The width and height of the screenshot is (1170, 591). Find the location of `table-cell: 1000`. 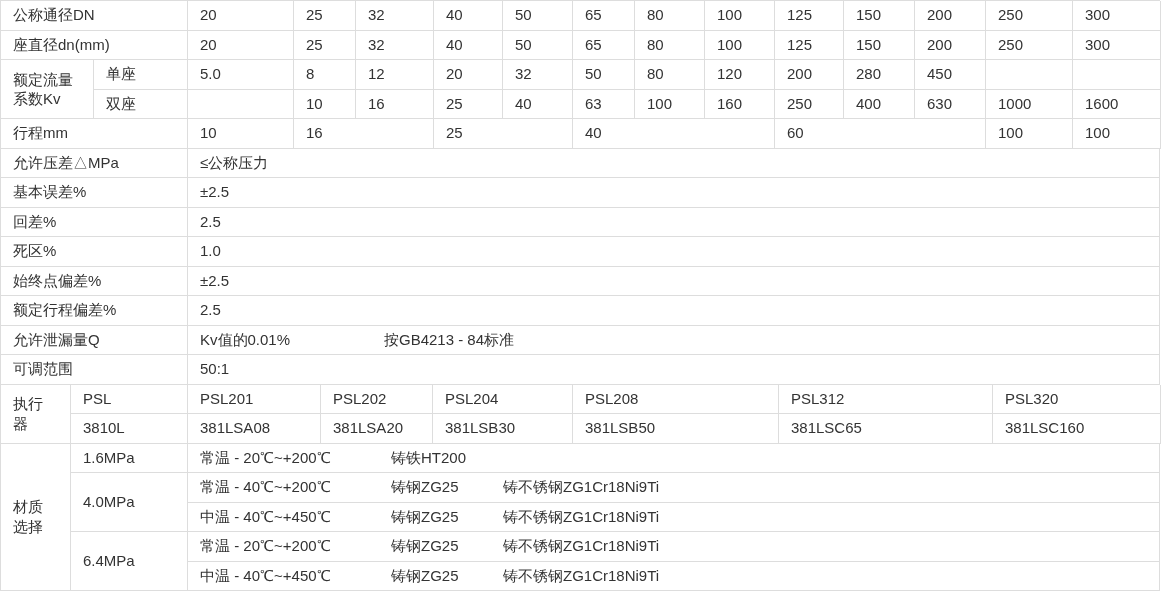

table-cell: 1000 is located at coordinates (1029, 104).